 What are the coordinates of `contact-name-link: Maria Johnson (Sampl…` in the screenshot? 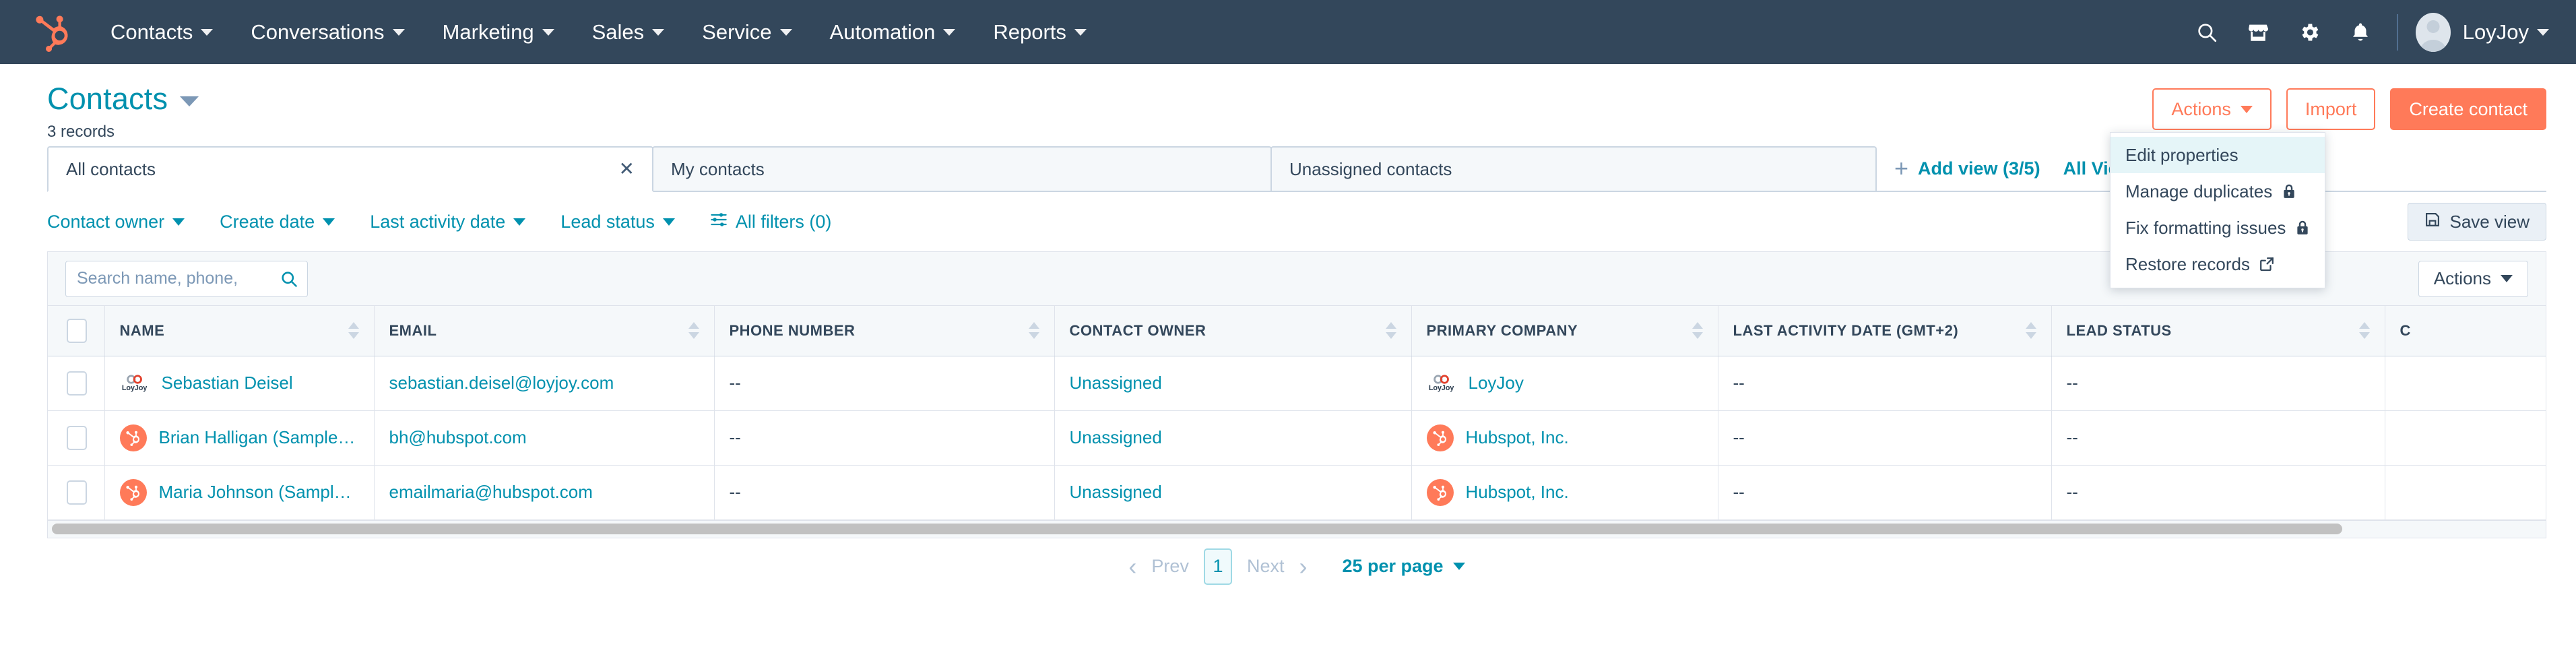 It's located at (256, 492).